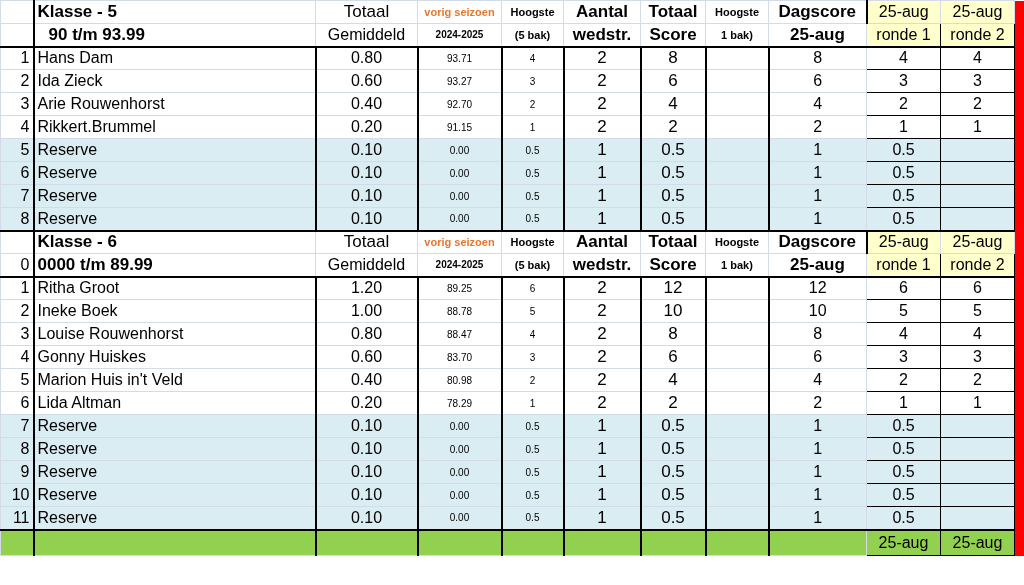 The width and height of the screenshot is (1024, 585). Describe the element at coordinates (366, 357) in the screenshot. I see `table-cell: 0.60` at that location.